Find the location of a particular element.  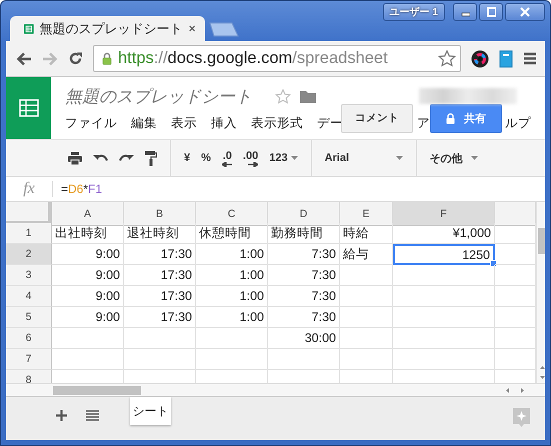

currency-button: ¥ is located at coordinates (187, 158).